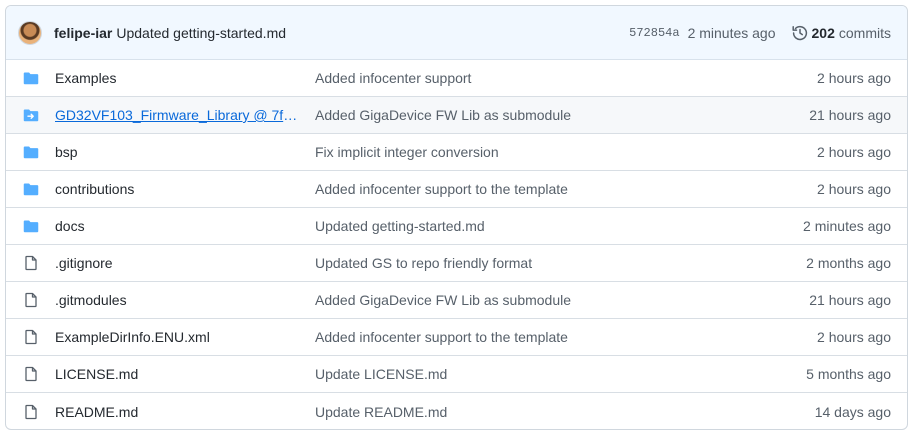 This screenshot has height=437, width=915. What do you see at coordinates (31, 115) in the screenshot?
I see `submodule-folder-icon` at bounding box center [31, 115].